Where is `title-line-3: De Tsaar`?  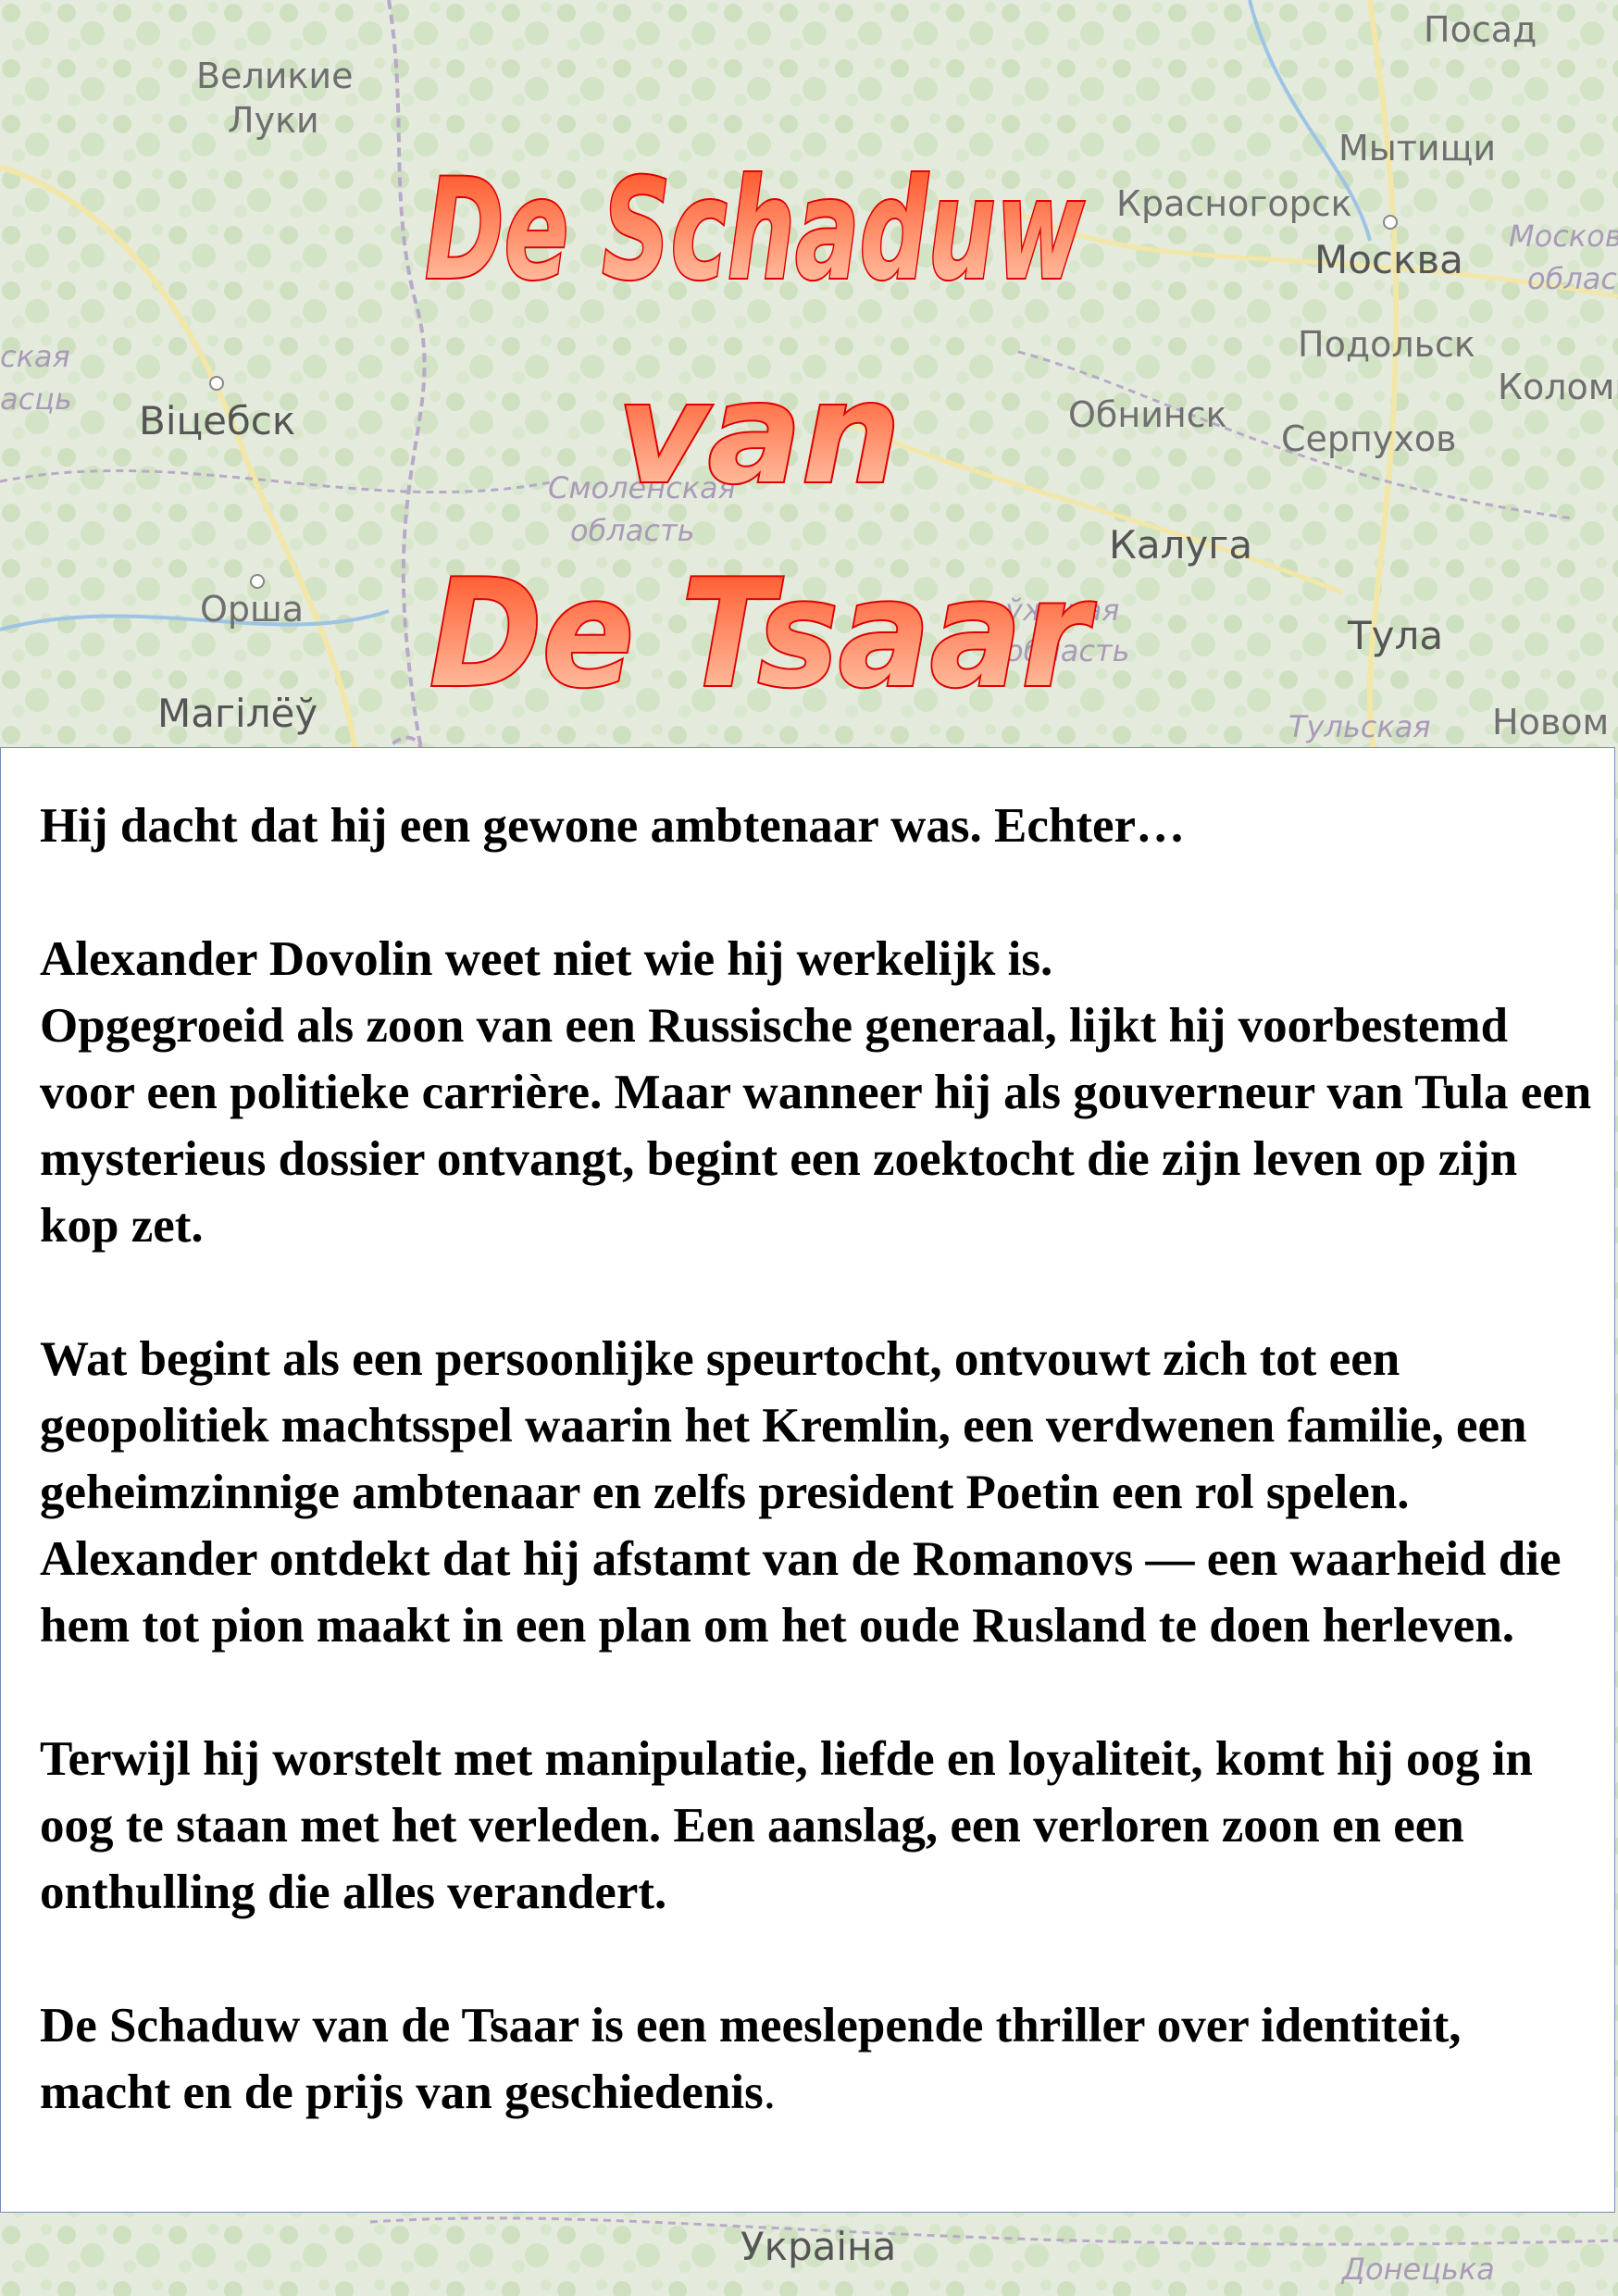
title-line-3: De Tsaar is located at coordinates (762, 633).